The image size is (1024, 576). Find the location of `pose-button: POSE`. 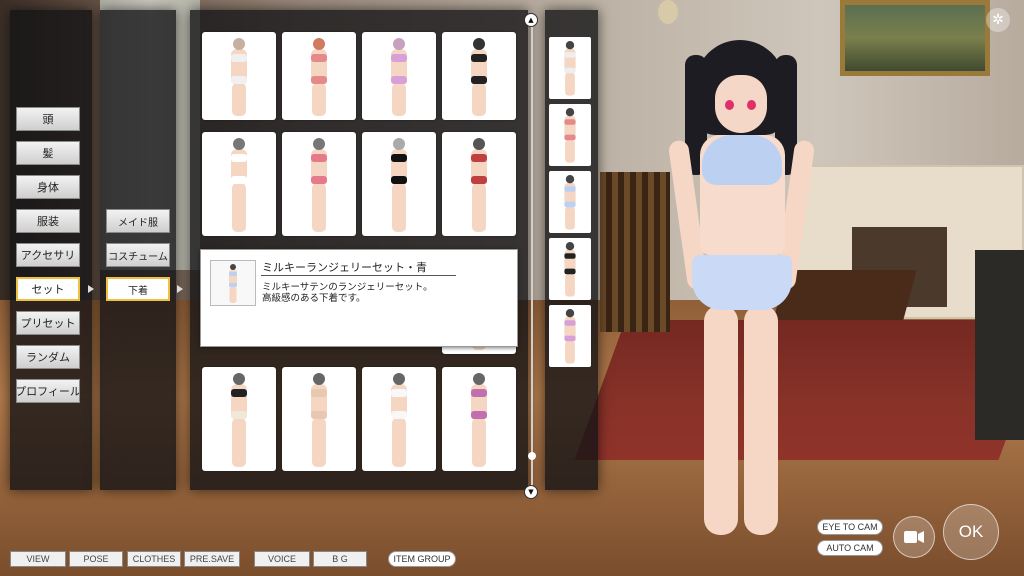

pose-button: POSE is located at coordinates (96, 559).